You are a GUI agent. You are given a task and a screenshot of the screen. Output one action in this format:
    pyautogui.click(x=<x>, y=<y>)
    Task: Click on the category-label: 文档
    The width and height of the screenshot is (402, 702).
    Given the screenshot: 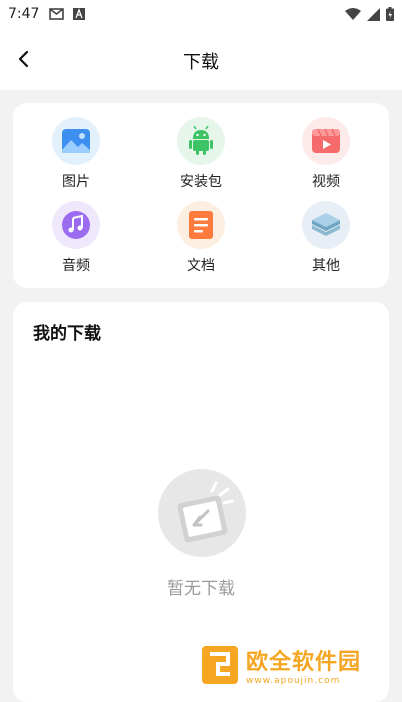 What is the action you would take?
    pyautogui.click(x=201, y=266)
    